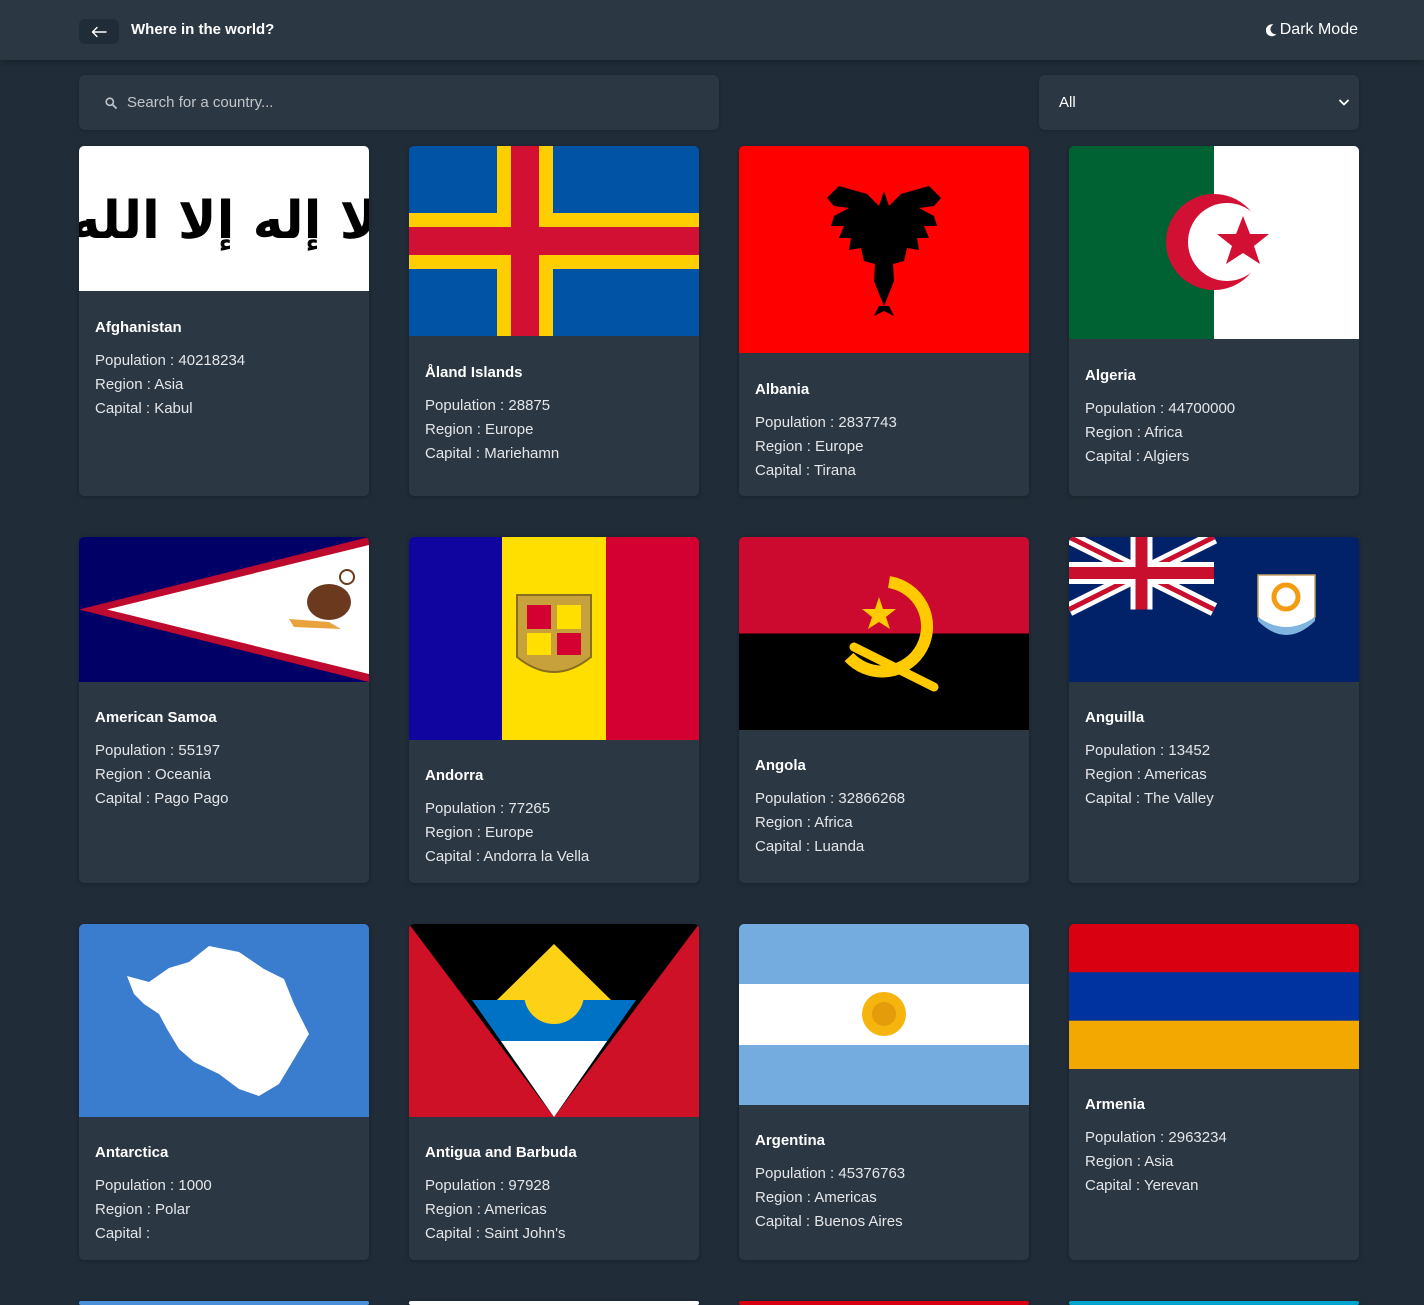  I want to click on region-value: Polar, so click(173, 1209).